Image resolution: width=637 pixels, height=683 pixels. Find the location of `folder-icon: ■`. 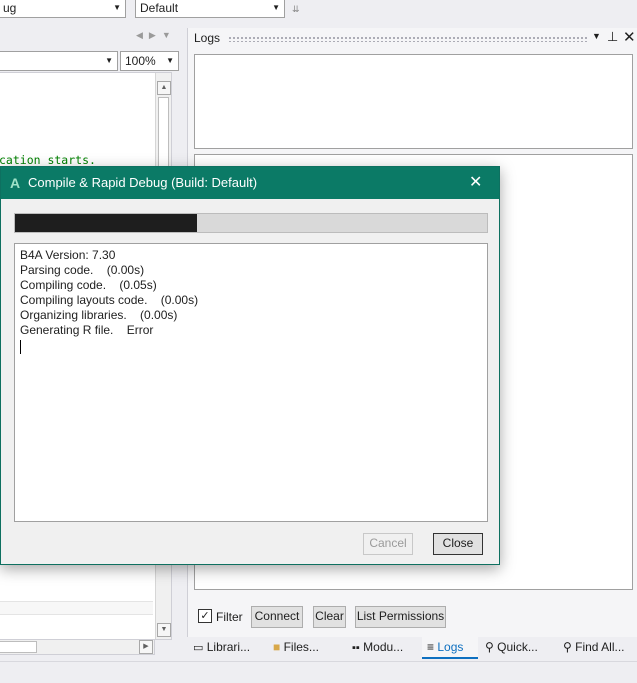

folder-icon: ■ is located at coordinates (277, 647).